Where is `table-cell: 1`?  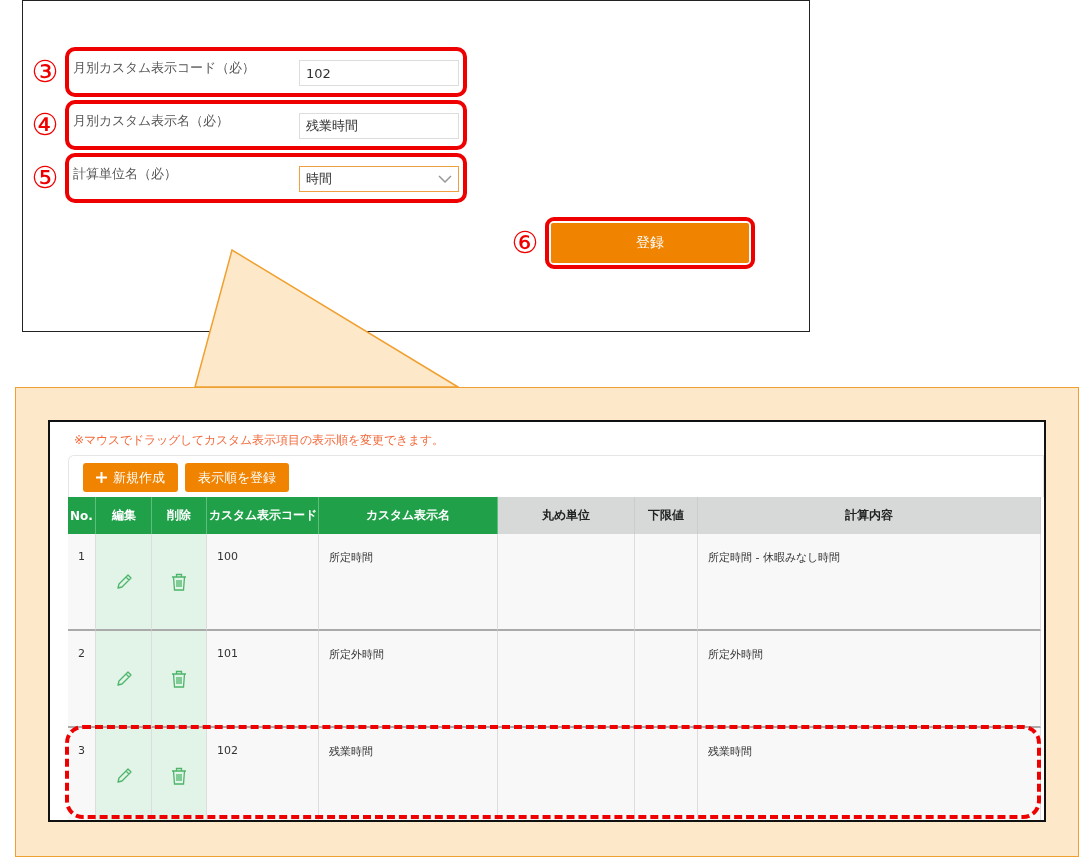
table-cell: 1 is located at coordinates (82, 582).